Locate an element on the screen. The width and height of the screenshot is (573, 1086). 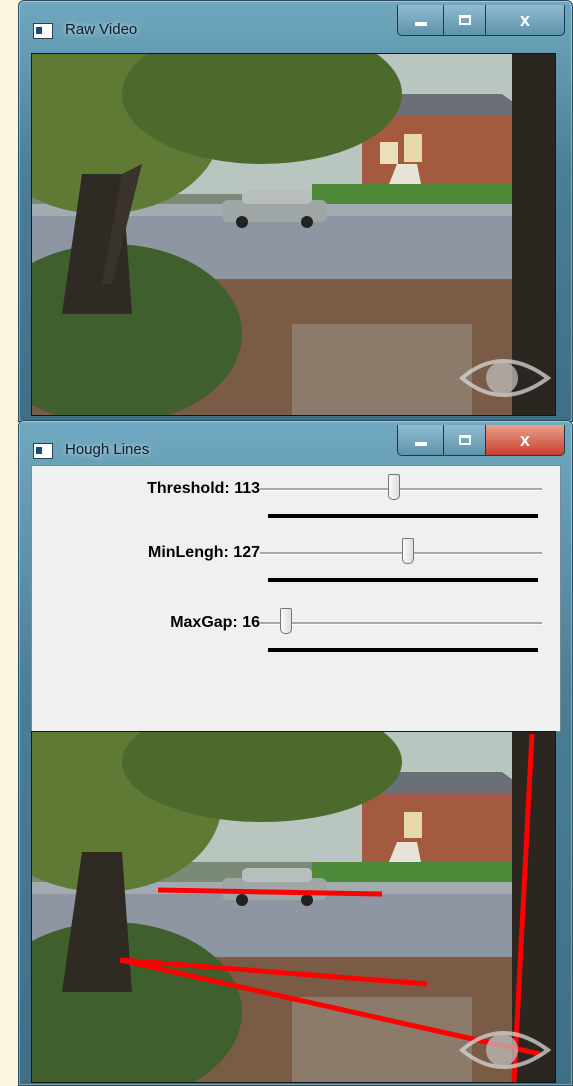
trackbar-maxgap: MaxGap: 16 is located at coordinates (296, 634).